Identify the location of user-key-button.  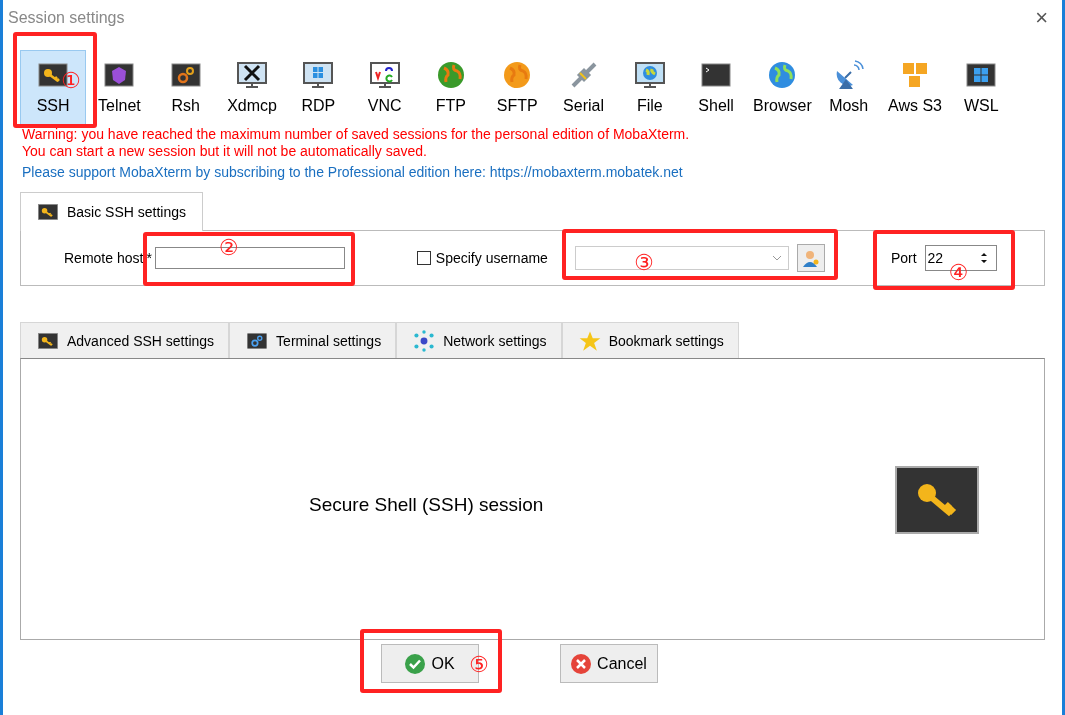
(810, 258).